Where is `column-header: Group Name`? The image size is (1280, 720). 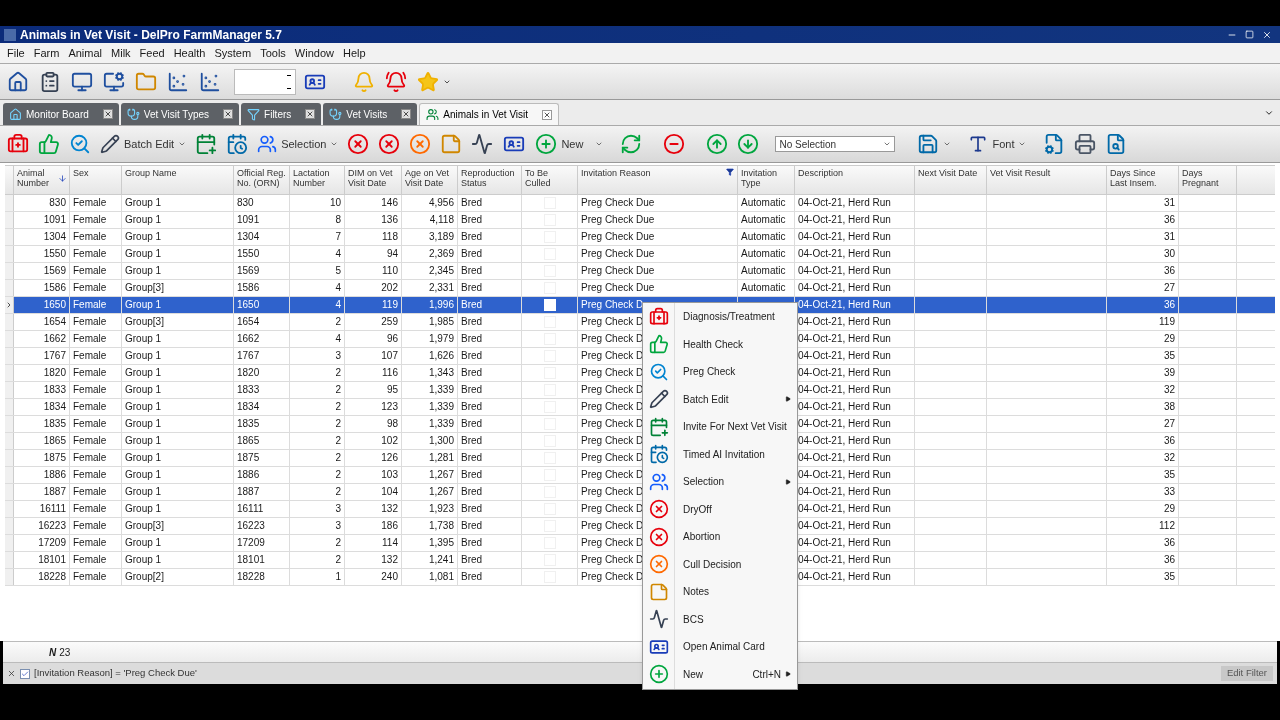 column-header: Group Name is located at coordinates (178, 180).